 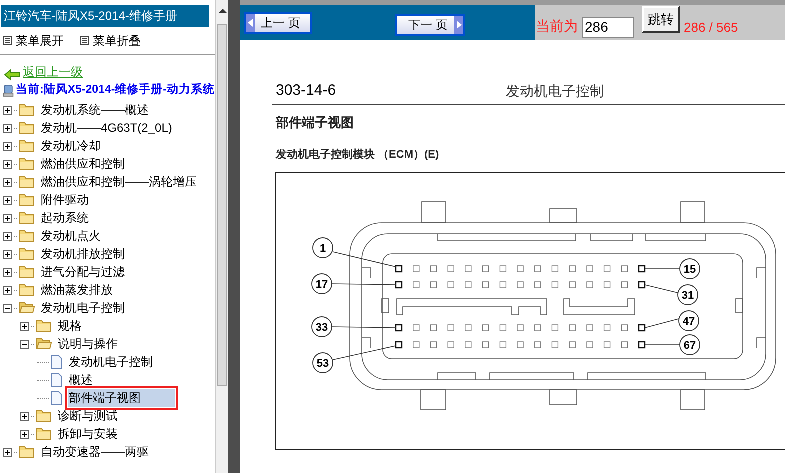 I want to click on figure-caption: 发动机电子控制模块 （ECM）(E), so click(x=358, y=155).